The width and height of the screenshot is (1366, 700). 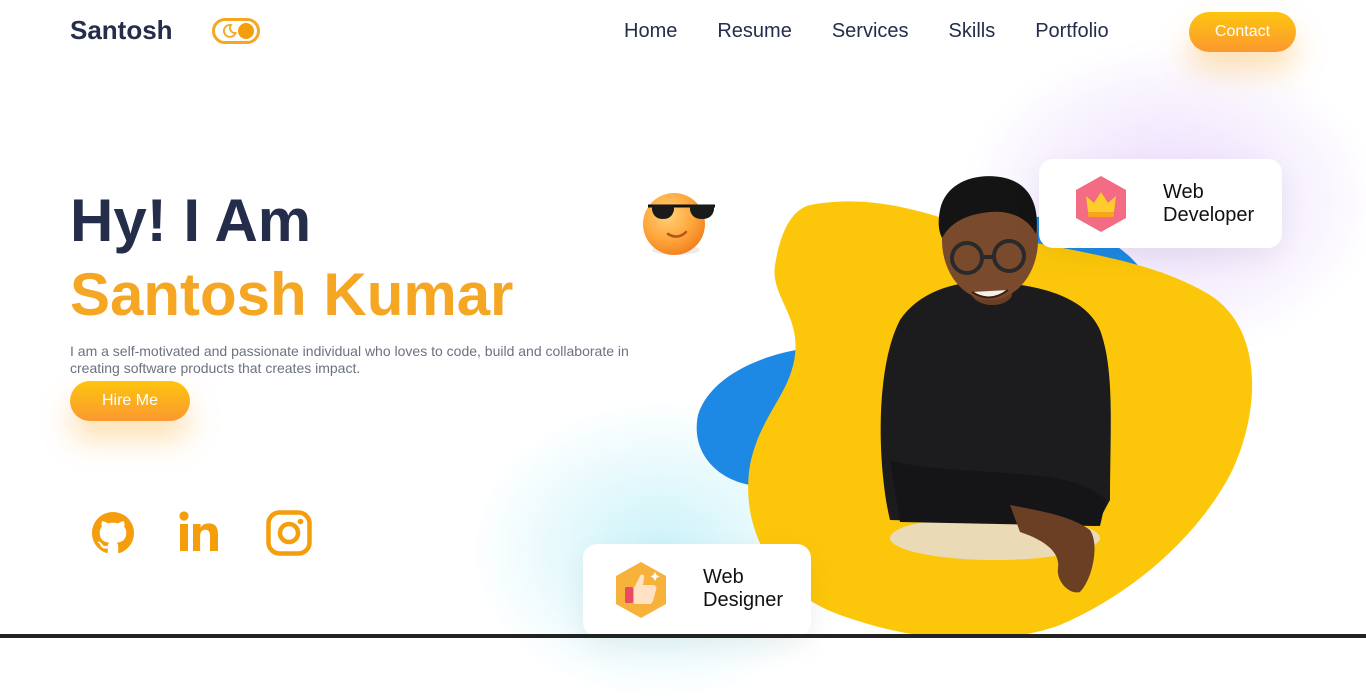 I want to click on thumbs-up-icon, so click(x=641, y=590).